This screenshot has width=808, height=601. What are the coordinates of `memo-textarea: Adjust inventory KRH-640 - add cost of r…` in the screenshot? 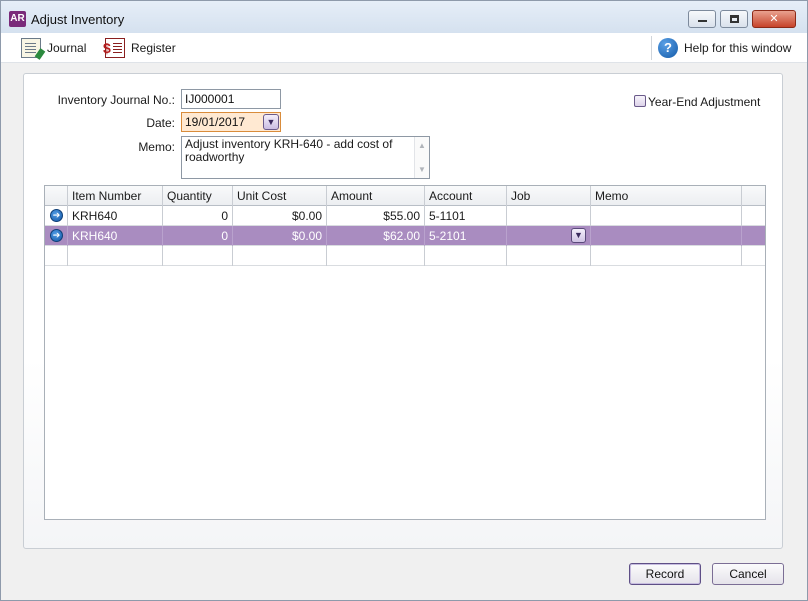 It's located at (305, 157).